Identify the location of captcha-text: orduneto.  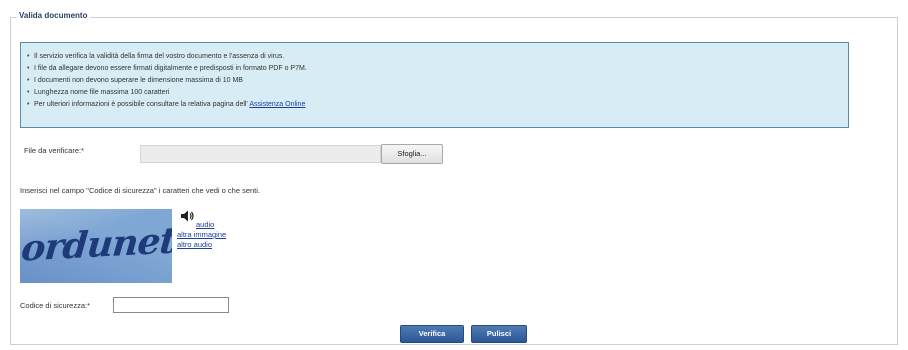
(96, 244).